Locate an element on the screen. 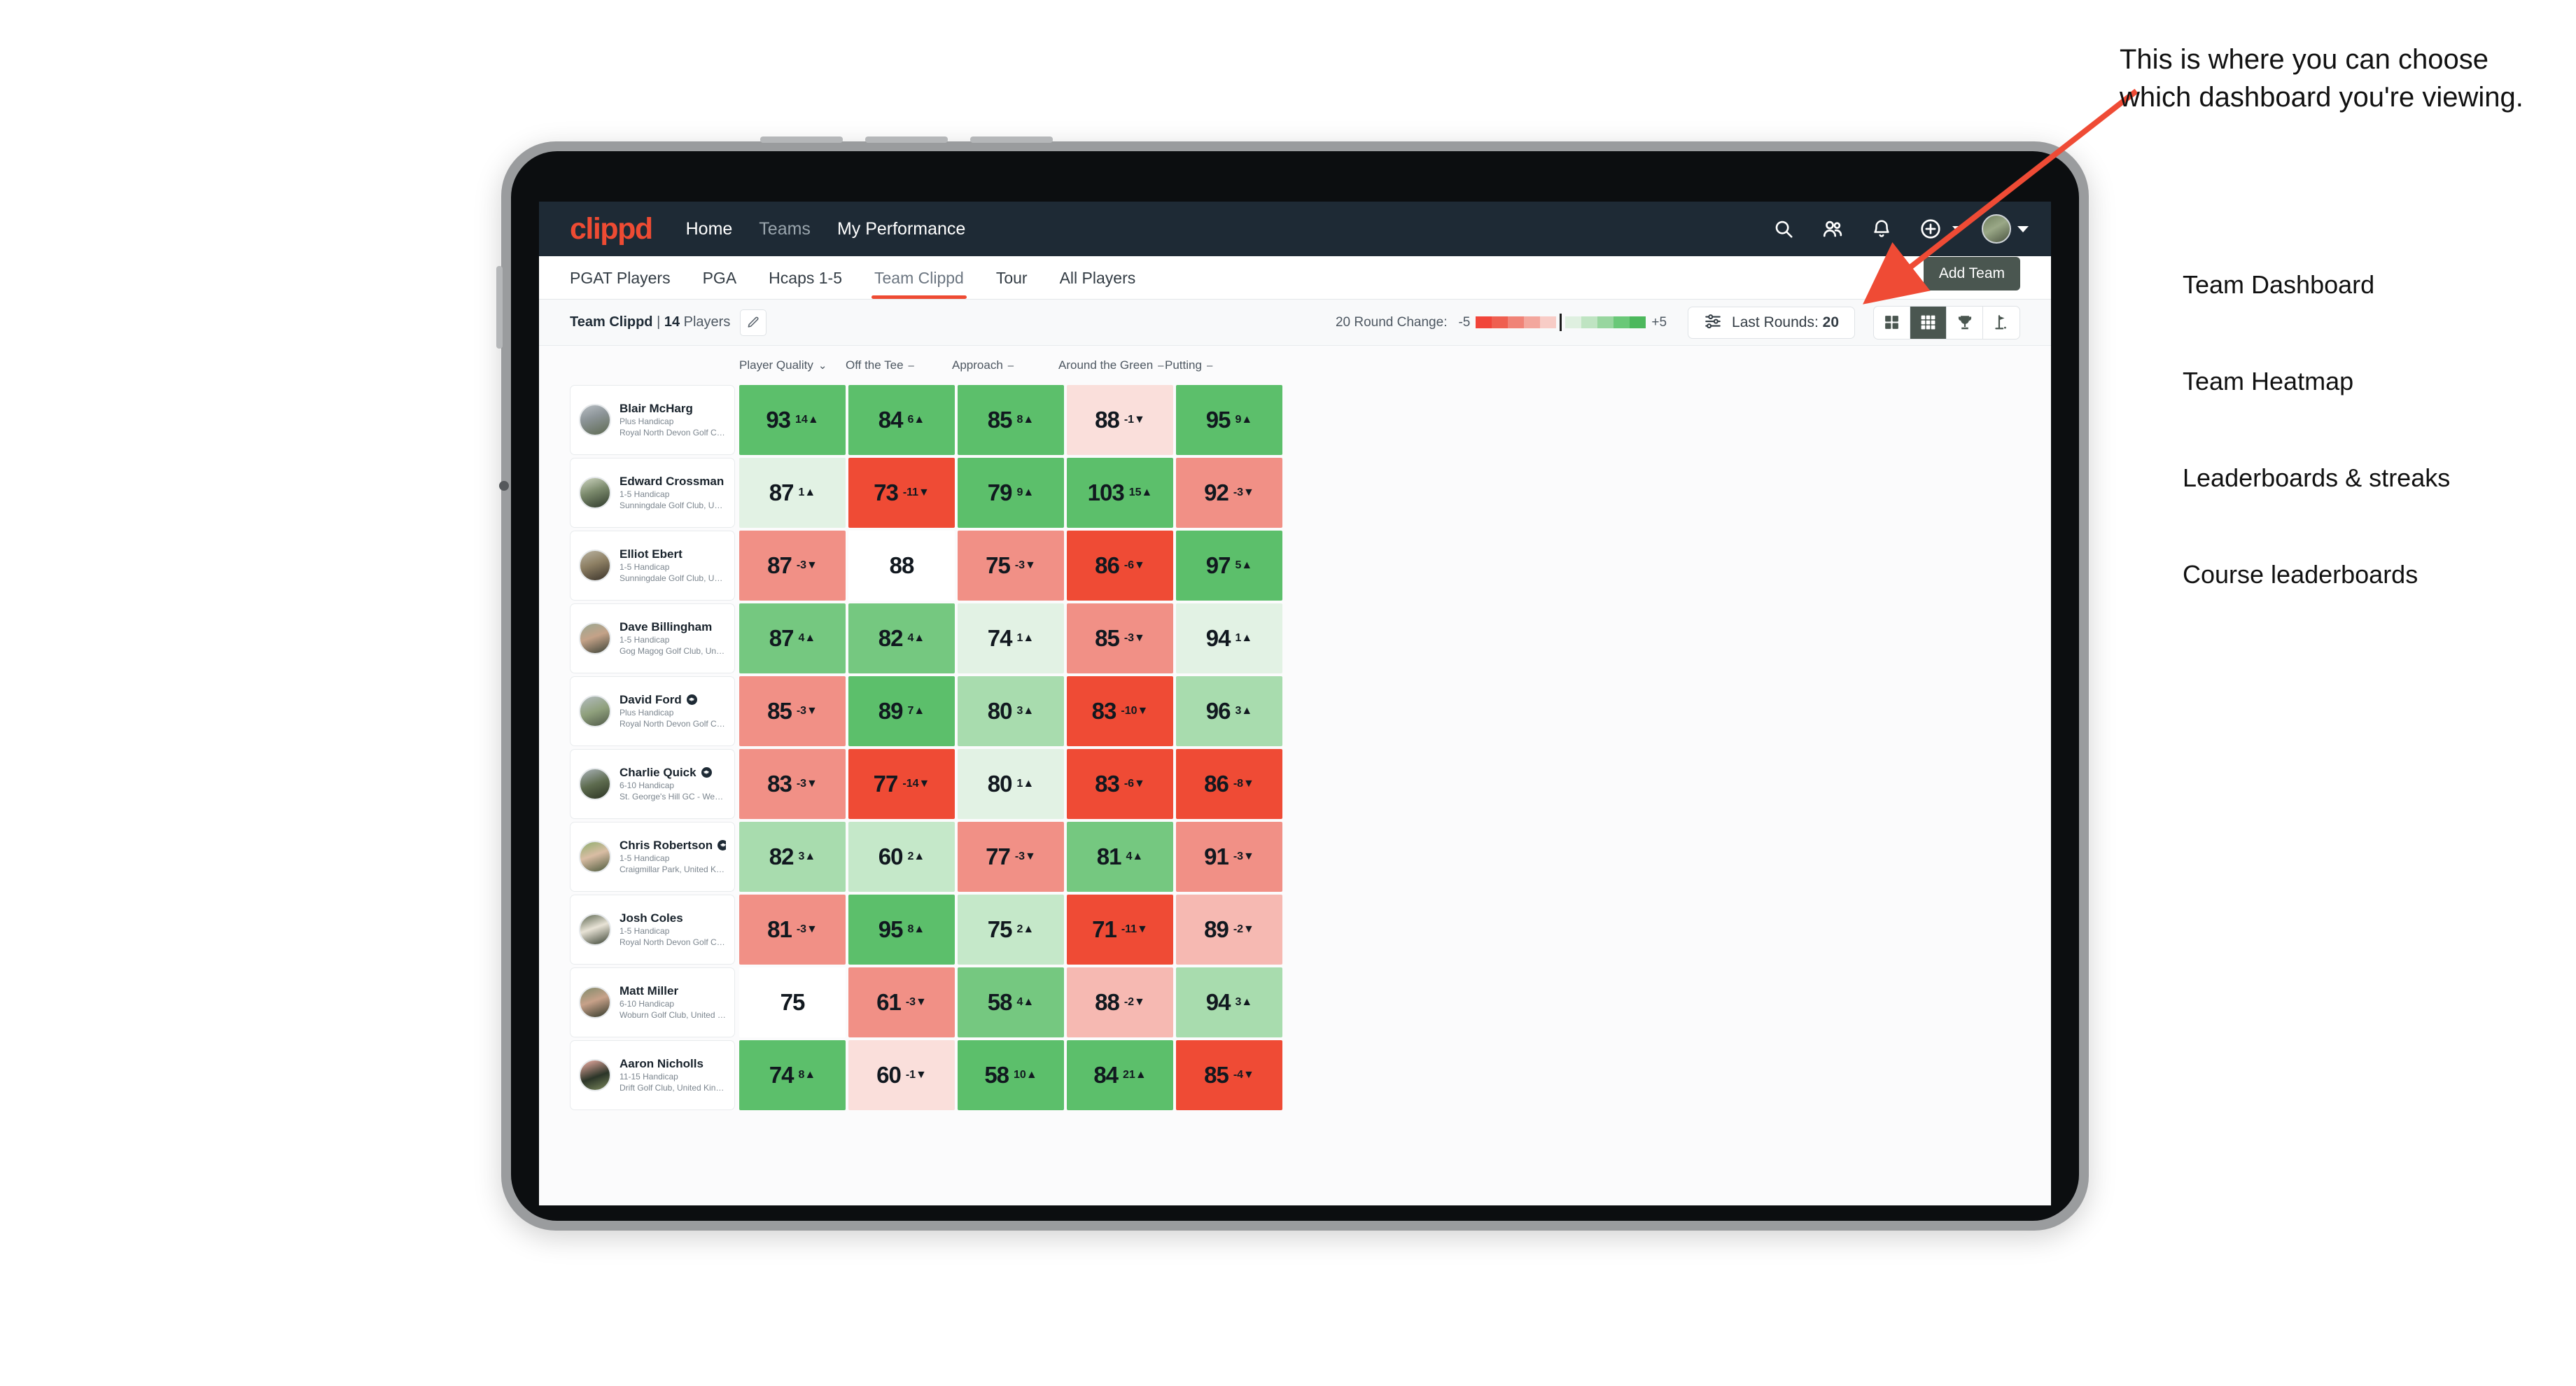  column-header-putting: Putting – is located at coordinates (1218, 365).